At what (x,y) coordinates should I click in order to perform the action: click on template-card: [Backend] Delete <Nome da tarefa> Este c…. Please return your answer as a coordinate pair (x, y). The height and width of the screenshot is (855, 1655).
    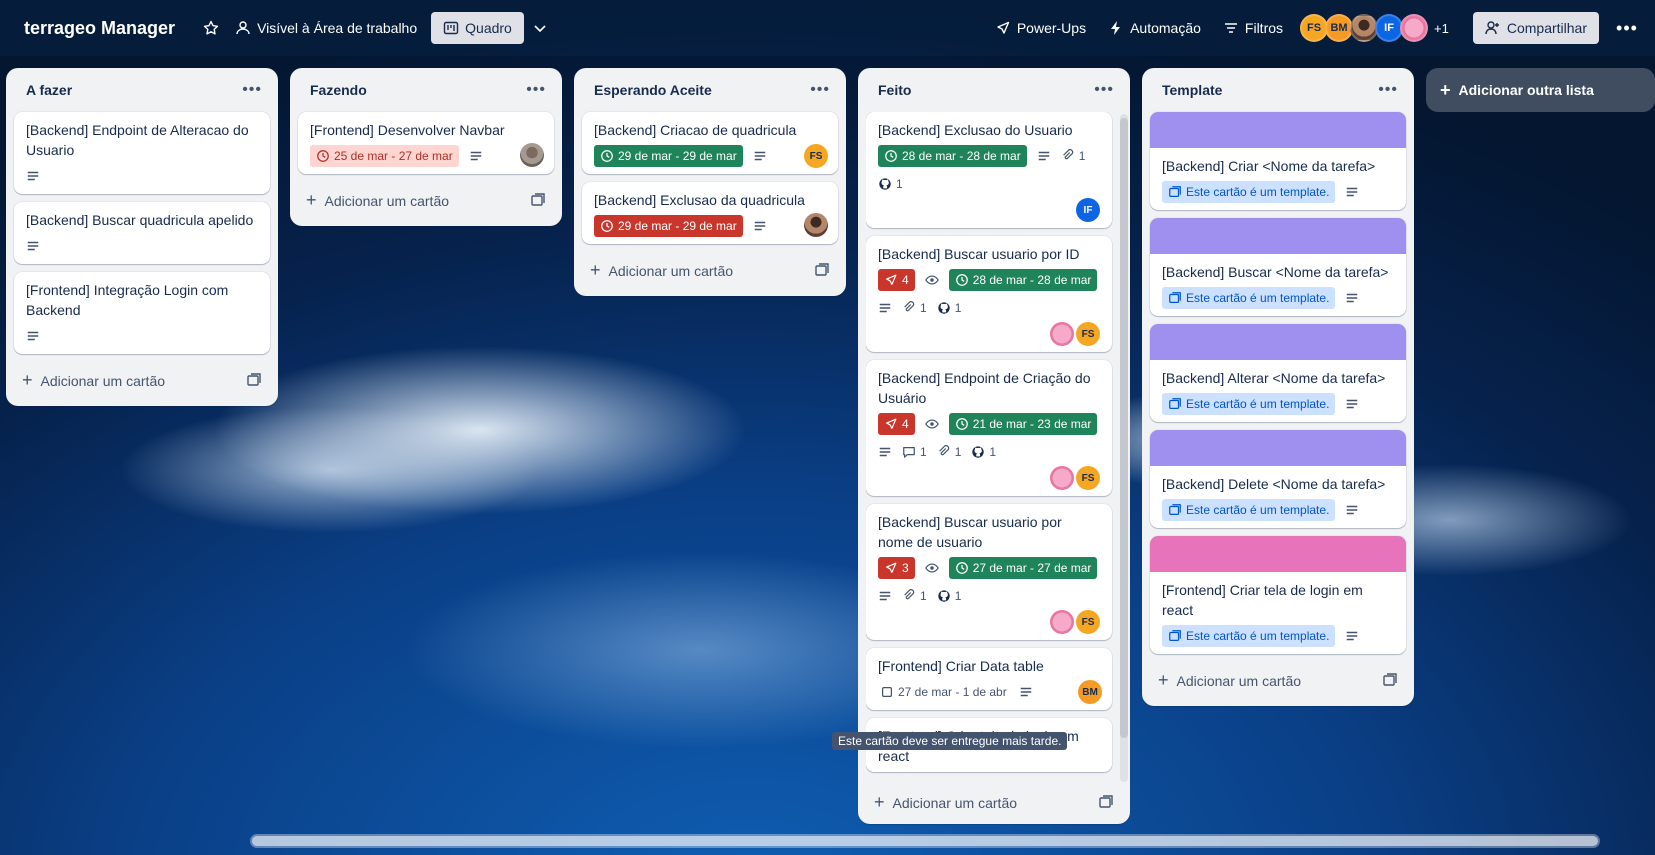
    Looking at the image, I should click on (1278, 479).